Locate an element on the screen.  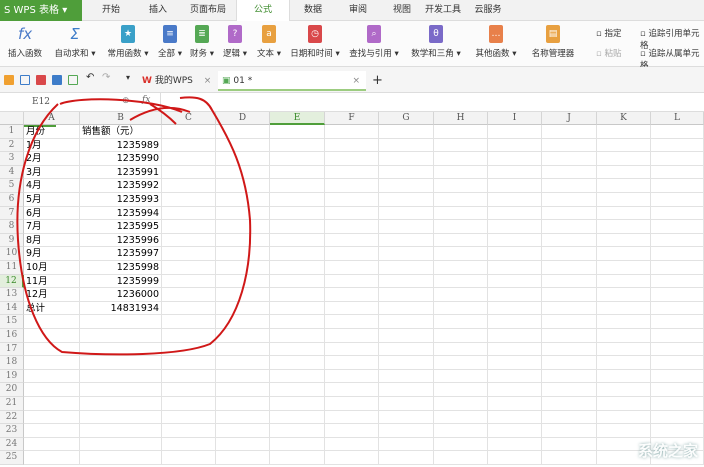
cell-K7 is located at coordinates (624, 213).